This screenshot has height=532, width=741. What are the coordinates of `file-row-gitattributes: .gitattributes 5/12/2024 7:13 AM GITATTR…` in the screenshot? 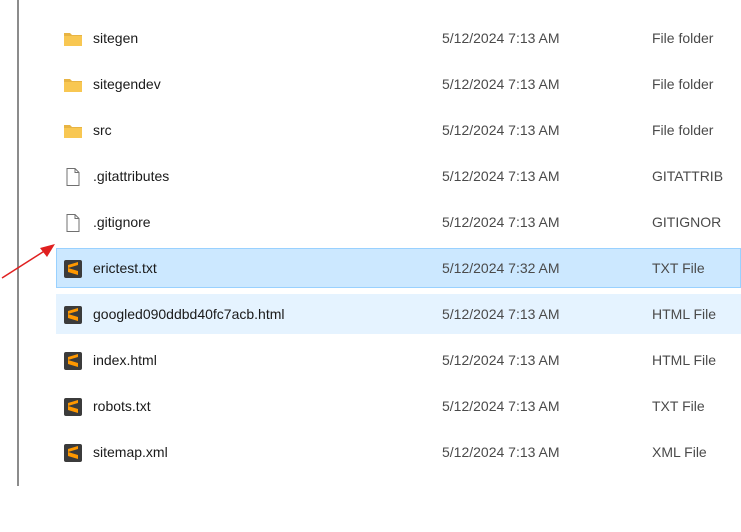 It's located at (398, 176).